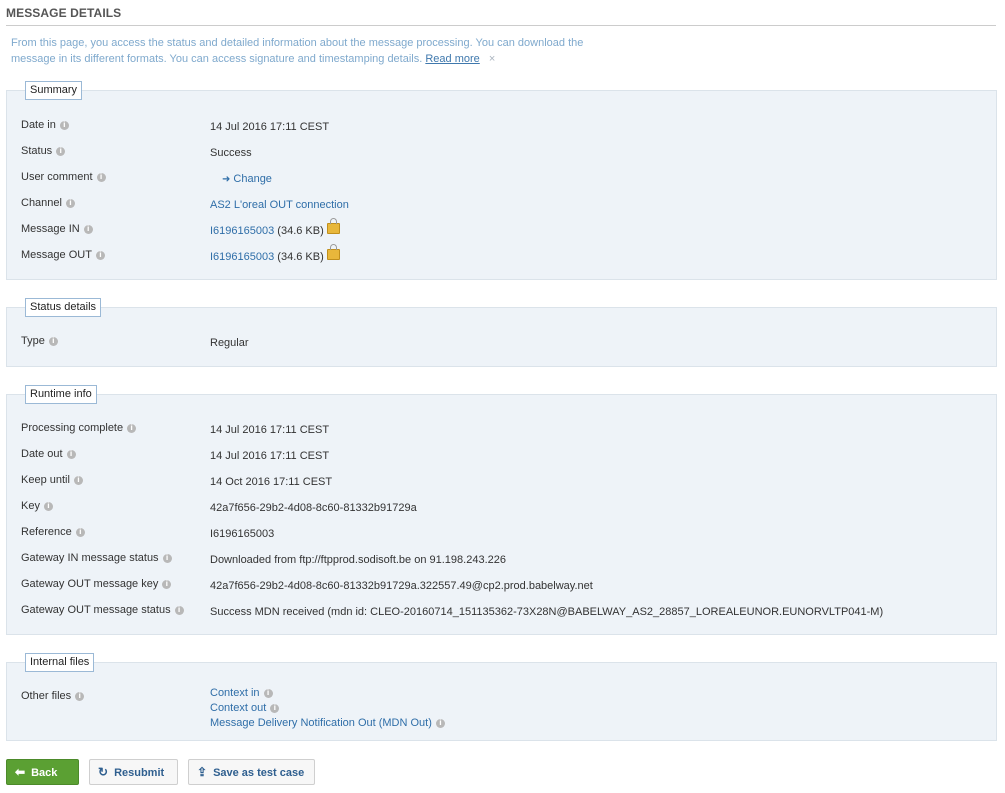 Image resolution: width=1005 pixels, height=793 pixels. What do you see at coordinates (48, 203) in the screenshot?
I see `channel-label: Channel i` at bounding box center [48, 203].